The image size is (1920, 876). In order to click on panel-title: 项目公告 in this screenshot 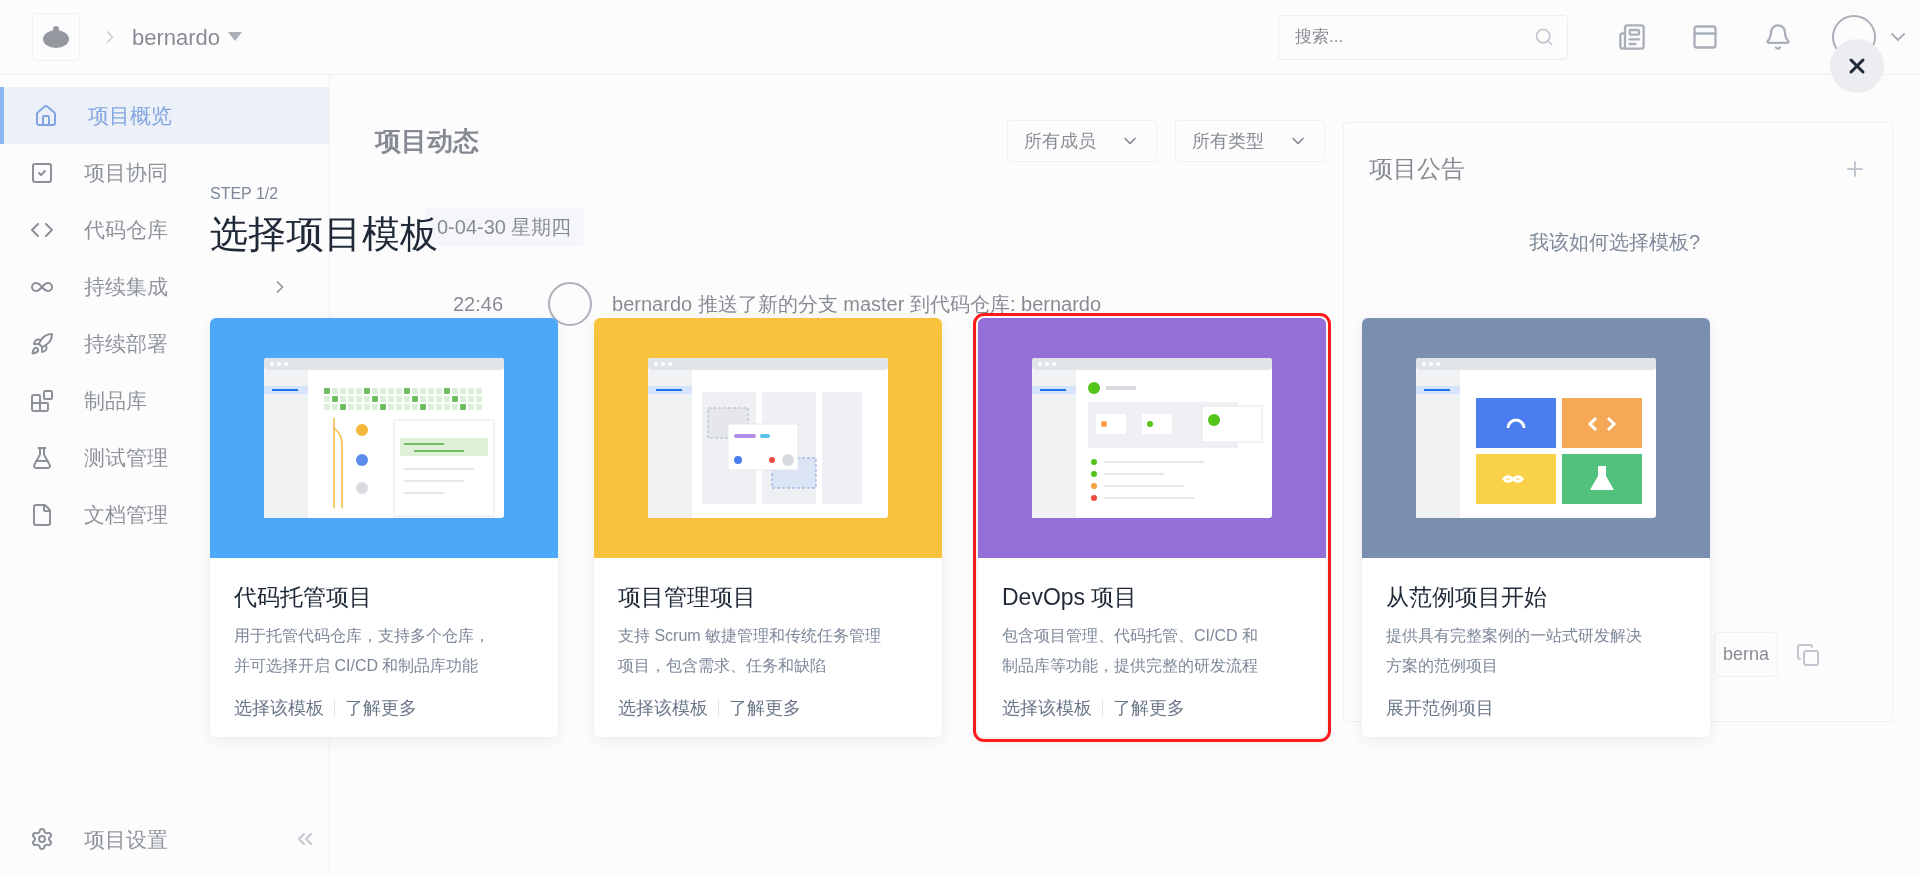, I will do `click(1417, 169)`.